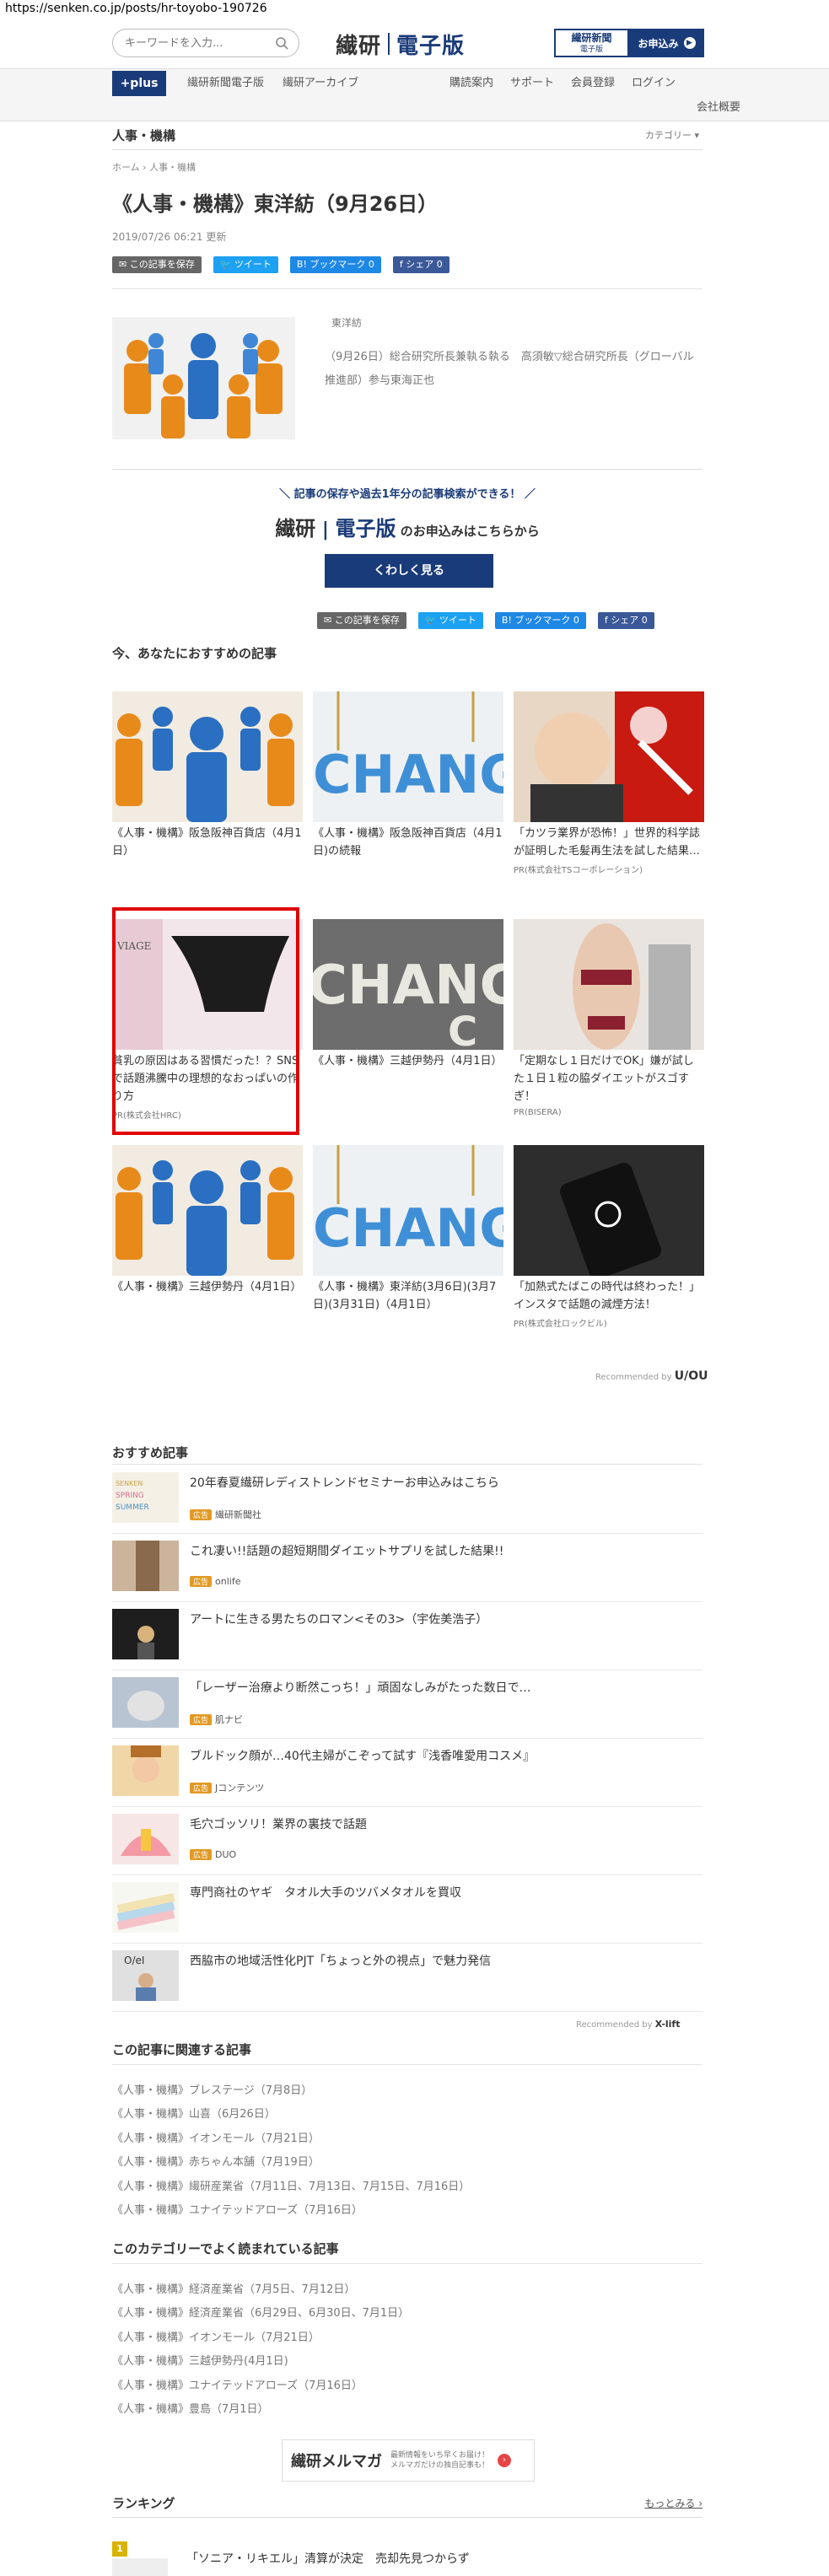  What do you see at coordinates (718, 108) in the screenshot?
I see `nav-item-company: 会社概要` at bounding box center [718, 108].